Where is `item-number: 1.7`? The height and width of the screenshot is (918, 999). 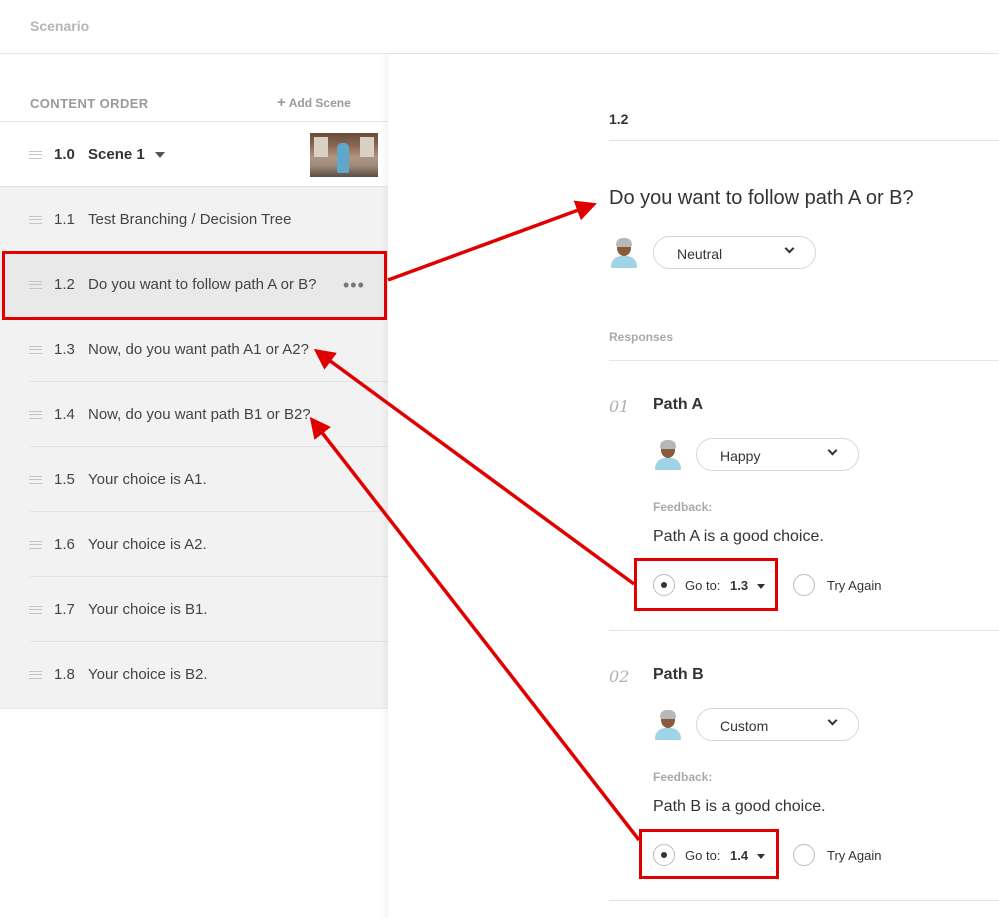
item-number: 1.7 is located at coordinates (64, 609).